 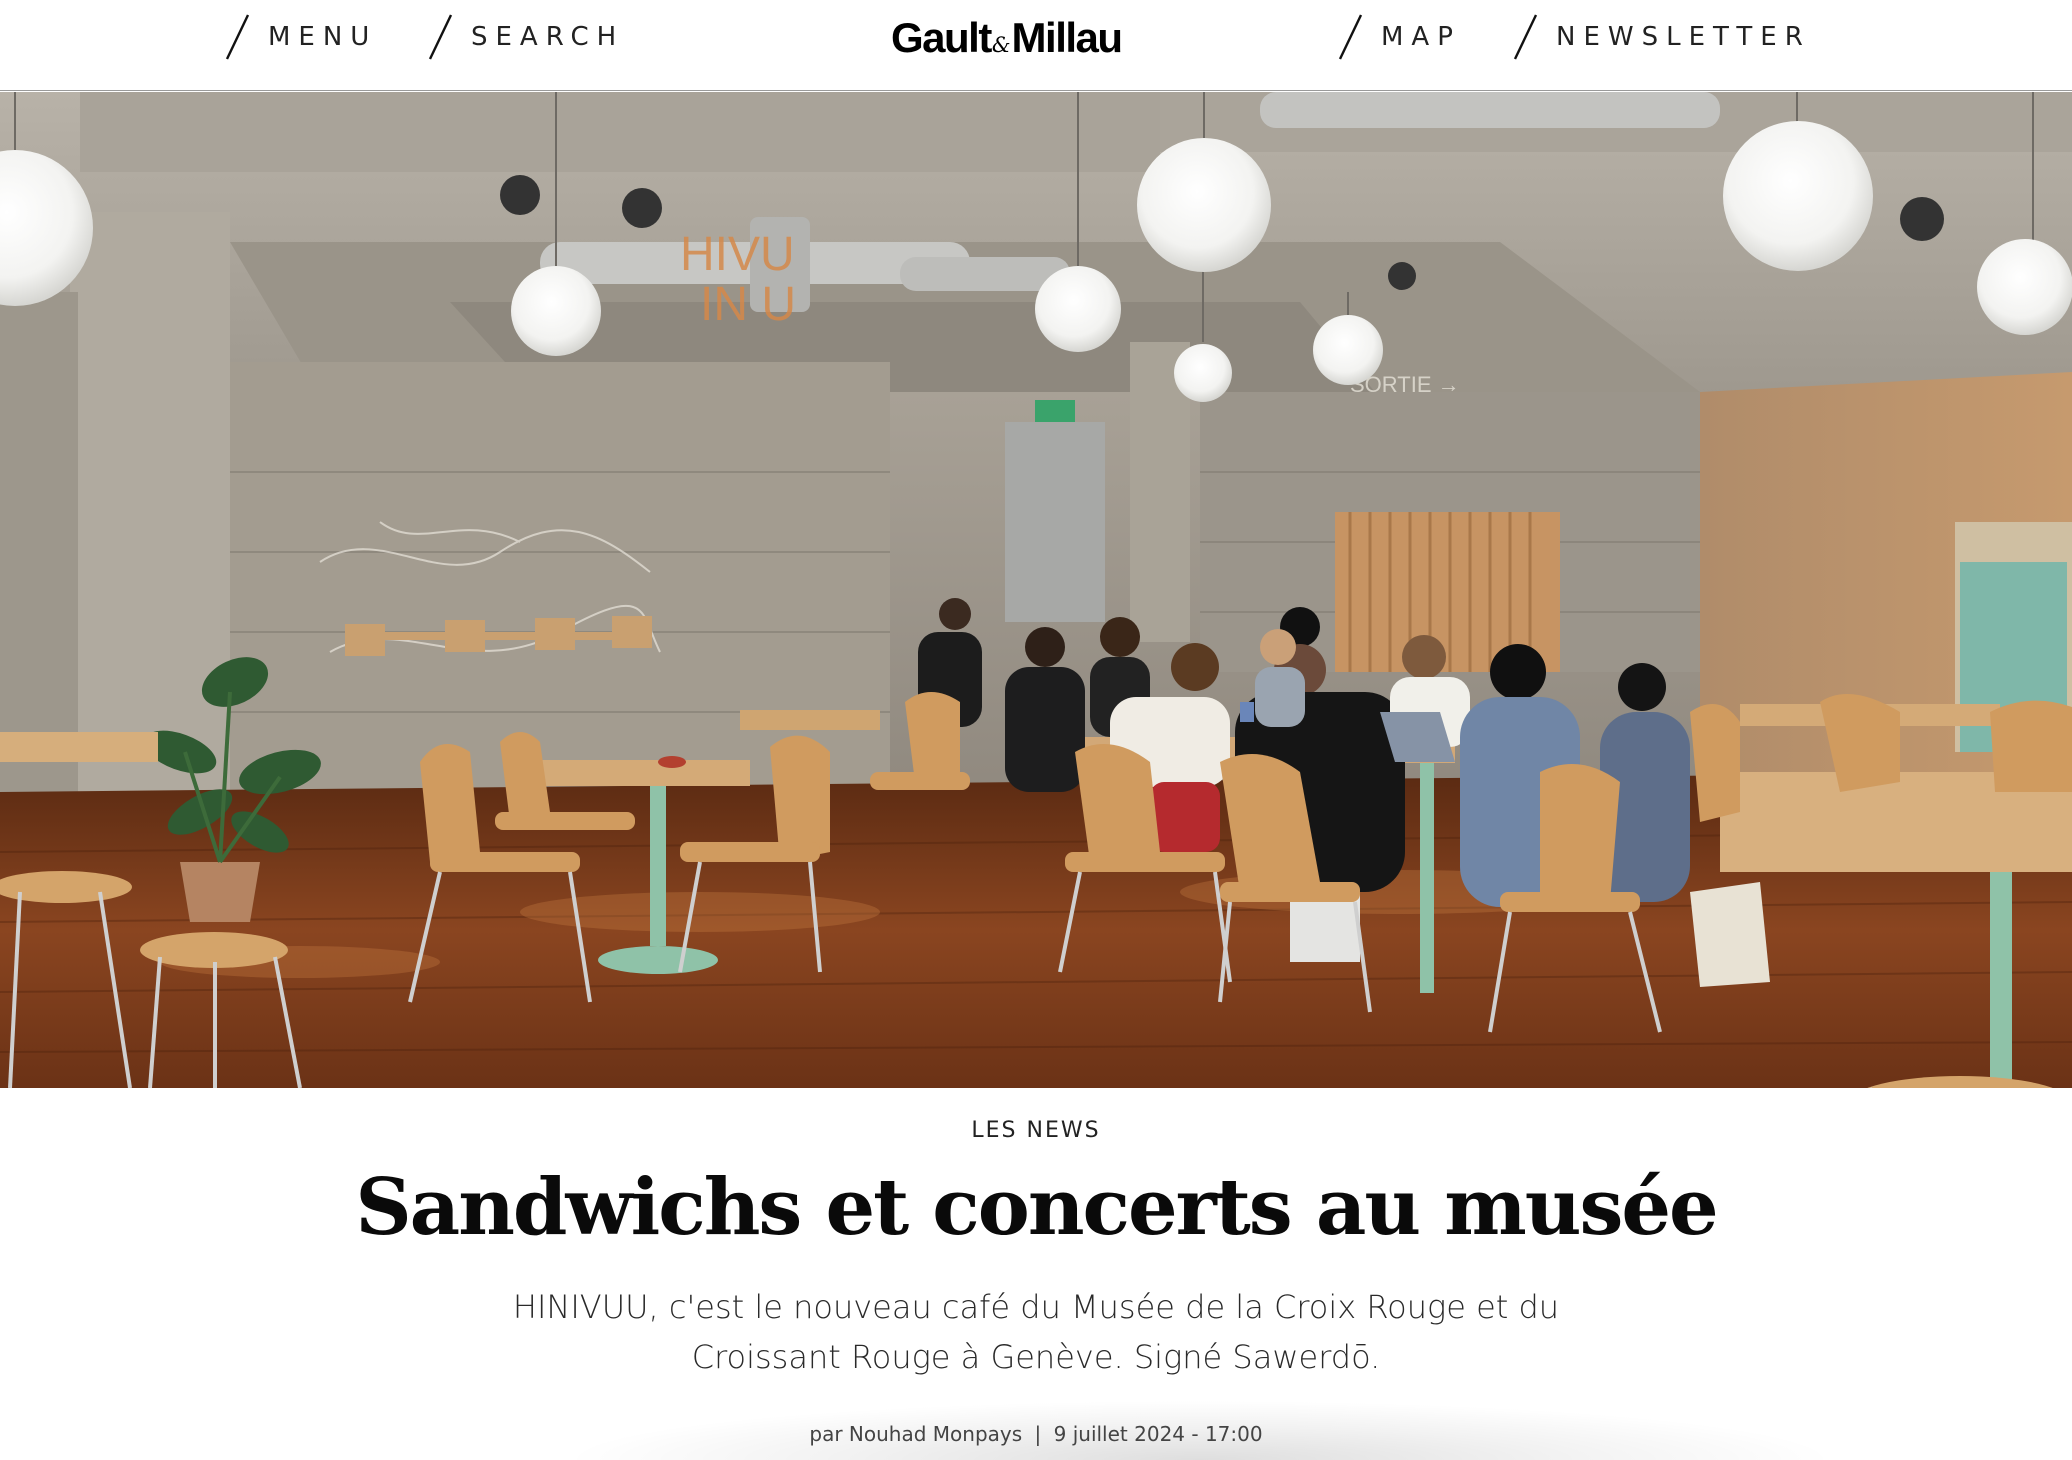 What do you see at coordinates (1421, 37) in the screenshot?
I see `map-label: MAP` at bounding box center [1421, 37].